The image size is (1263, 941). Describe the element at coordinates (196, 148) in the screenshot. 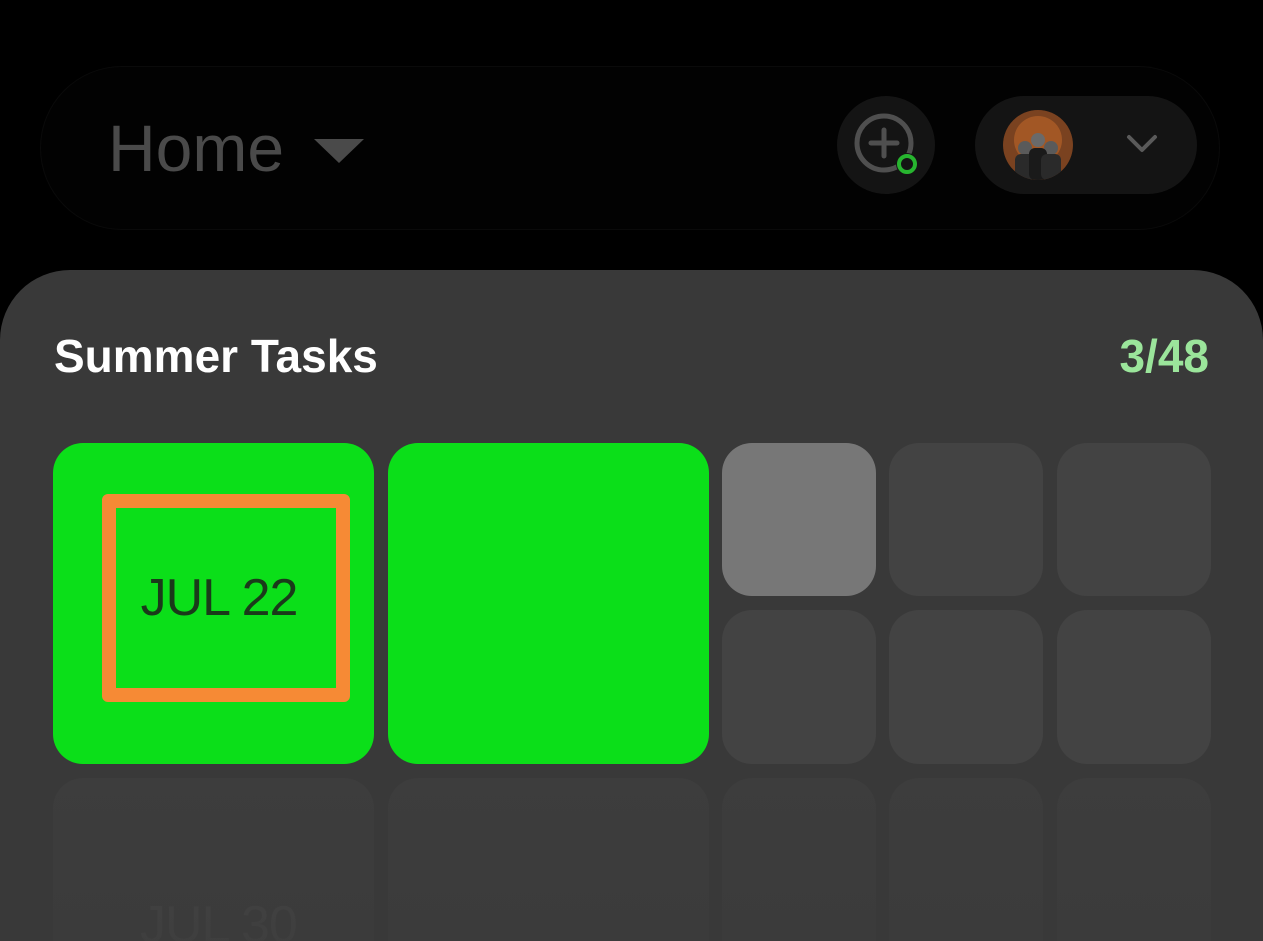

I see `home-dropdown-label: Home` at that location.